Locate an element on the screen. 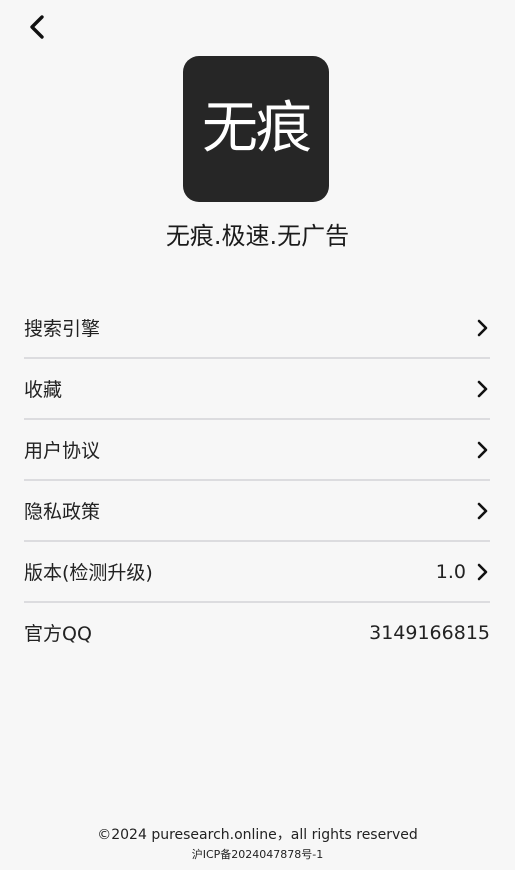 Image resolution: width=515 pixels, height=870 pixels. menu-item-label: 隐私政策 is located at coordinates (62, 512).